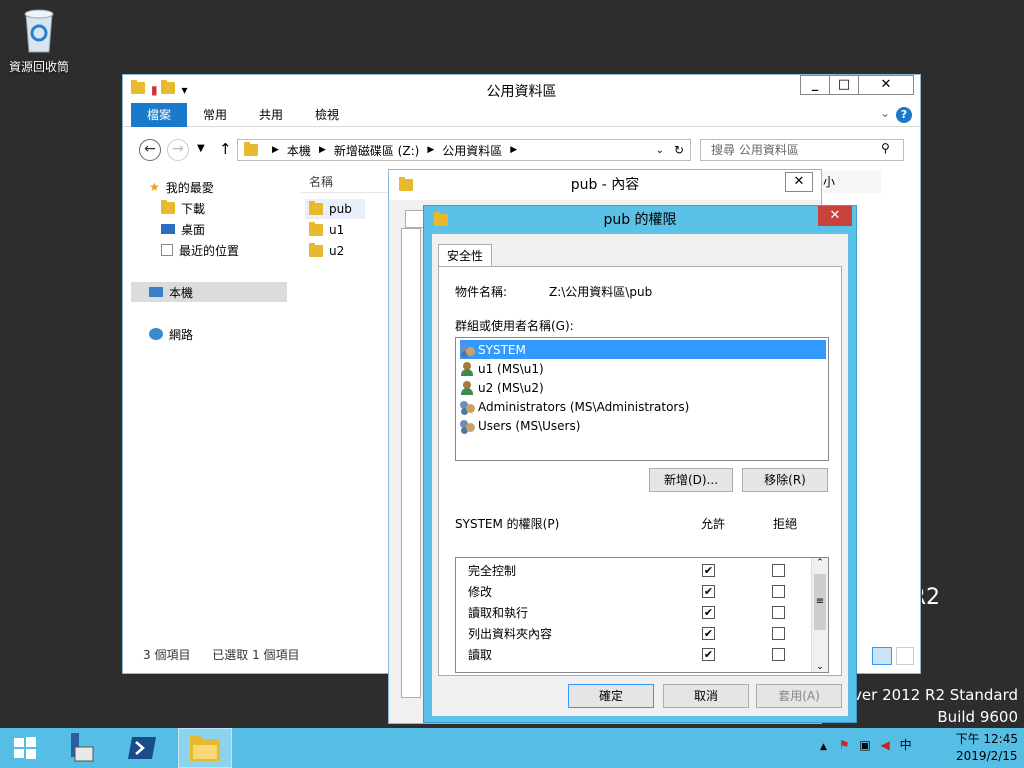  What do you see at coordinates (882, 656) in the screenshot?
I see `details-view-icon` at bounding box center [882, 656].